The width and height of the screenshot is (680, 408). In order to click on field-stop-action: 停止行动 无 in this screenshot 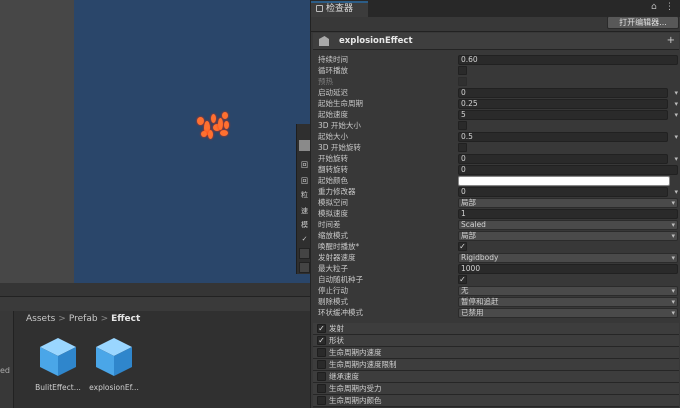, I will do `click(498, 290)`.